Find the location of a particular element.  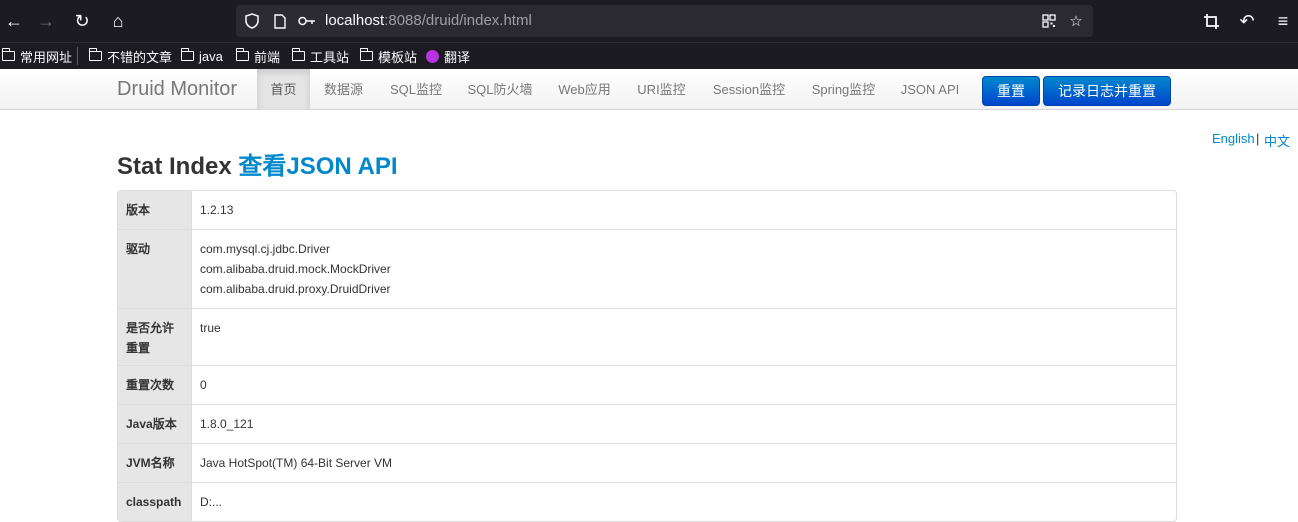

bookmark-folder: 工具站 is located at coordinates (320, 56).